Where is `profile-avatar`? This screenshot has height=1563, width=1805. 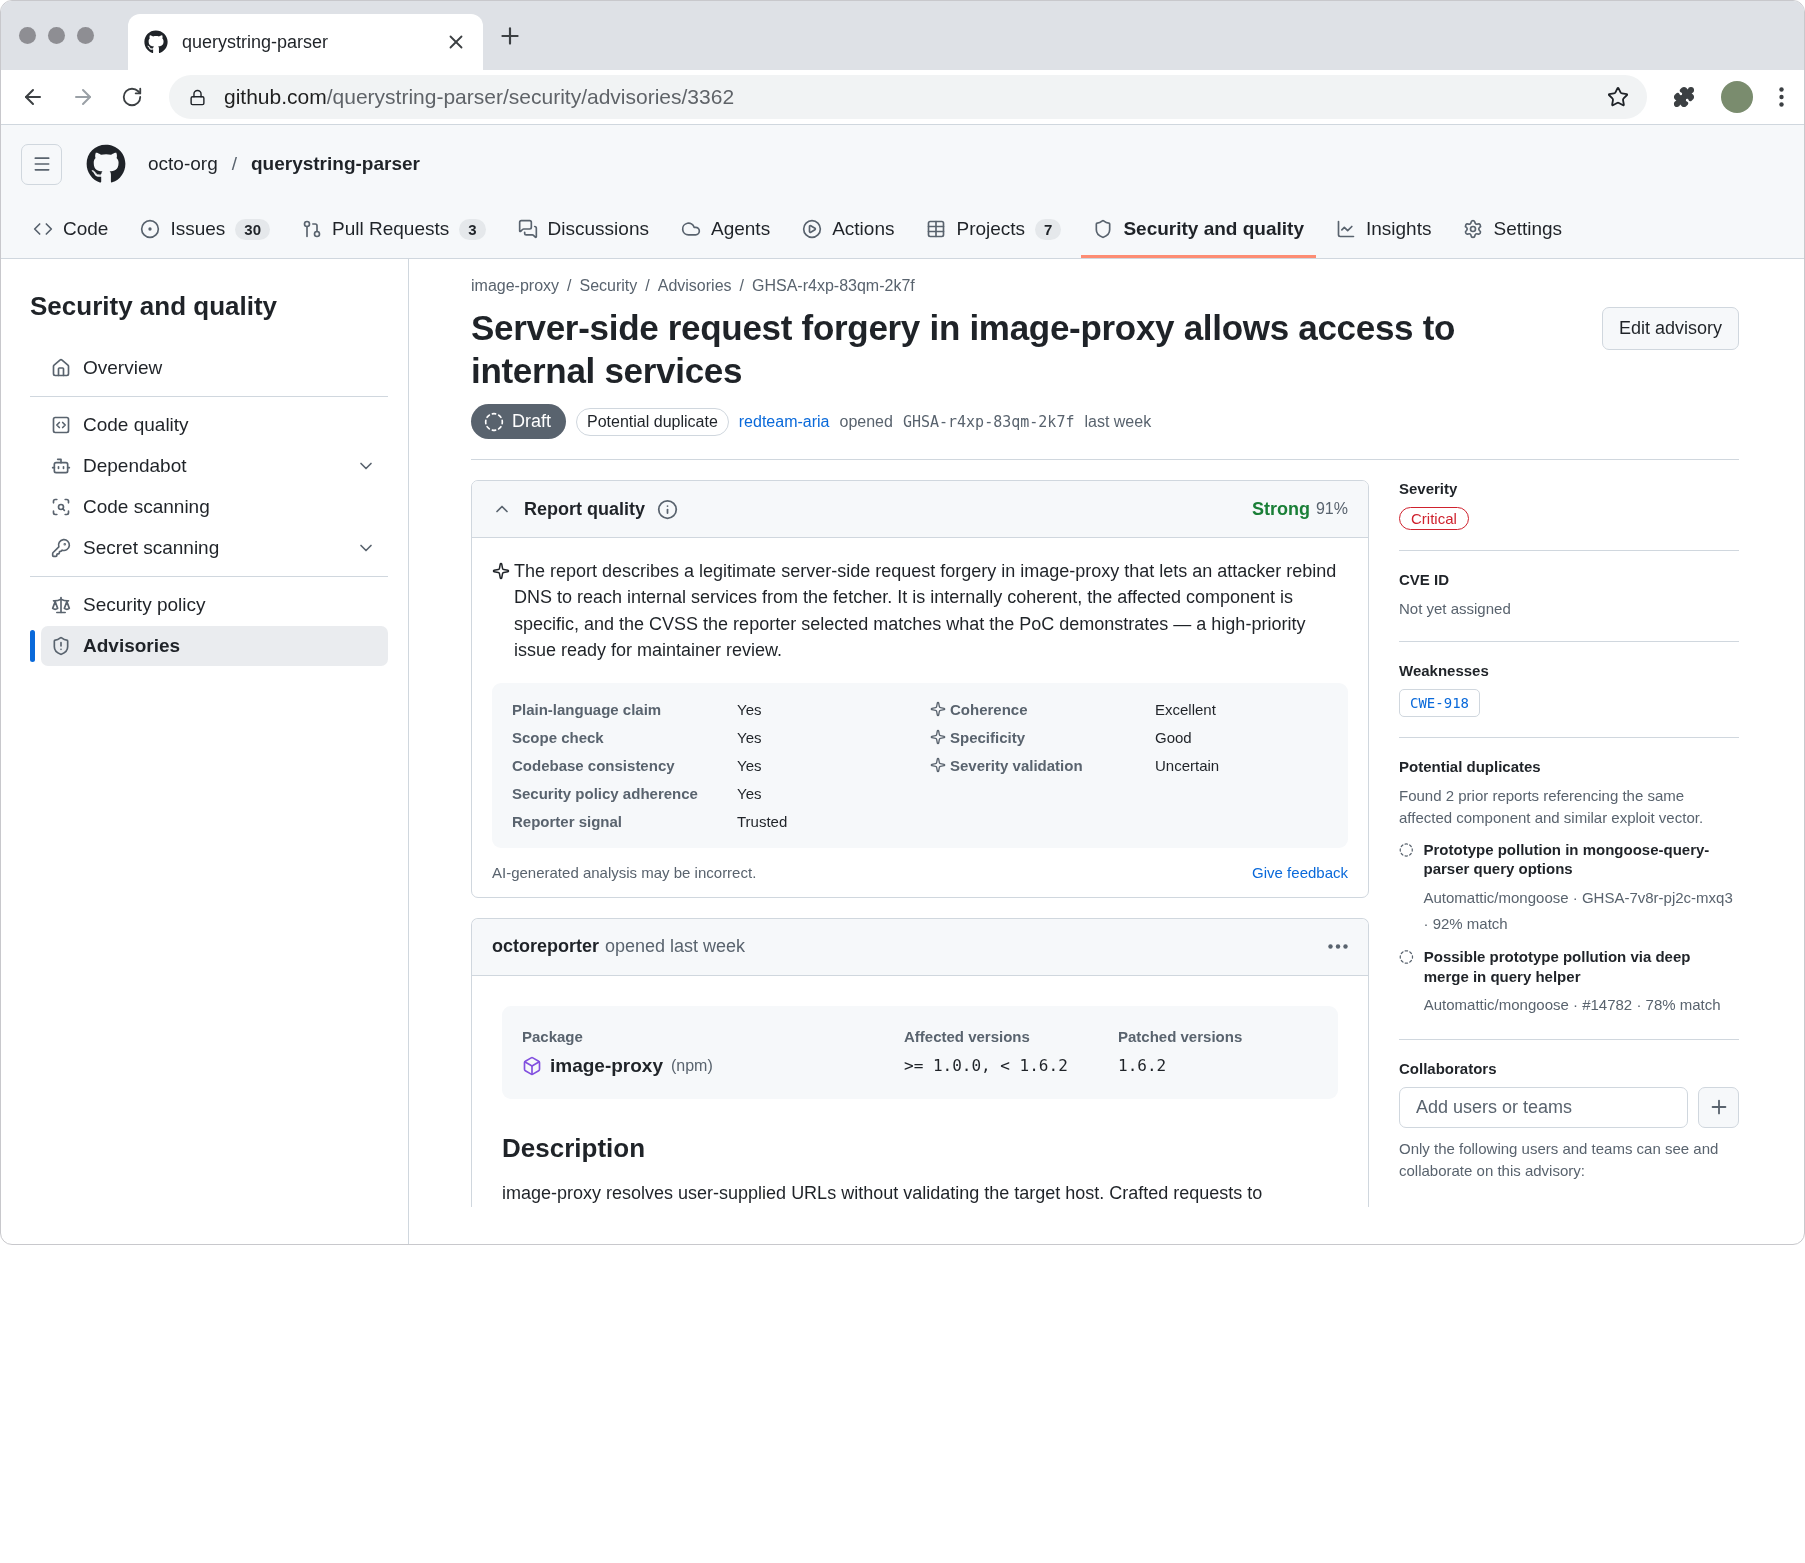 profile-avatar is located at coordinates (1737, 97).